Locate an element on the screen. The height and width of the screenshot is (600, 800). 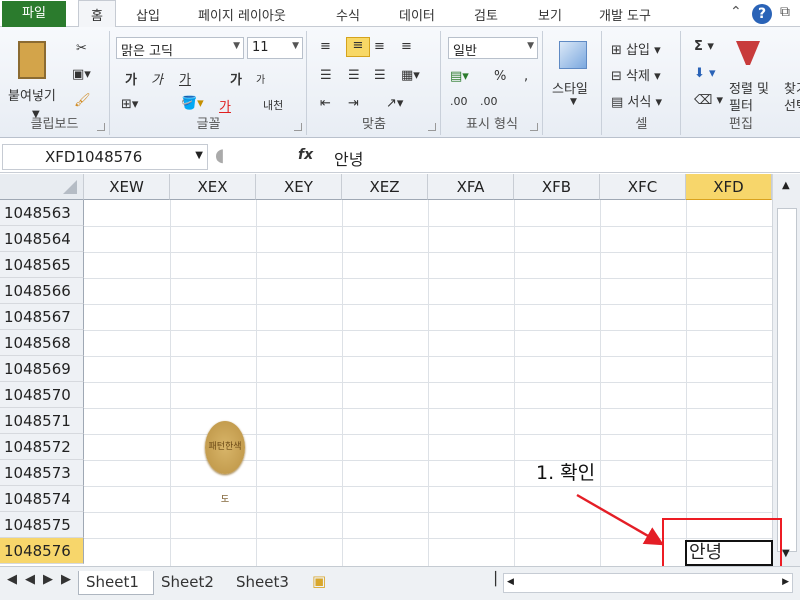
last-sheet-icon: ▶ is located at coordinates (66, 579).